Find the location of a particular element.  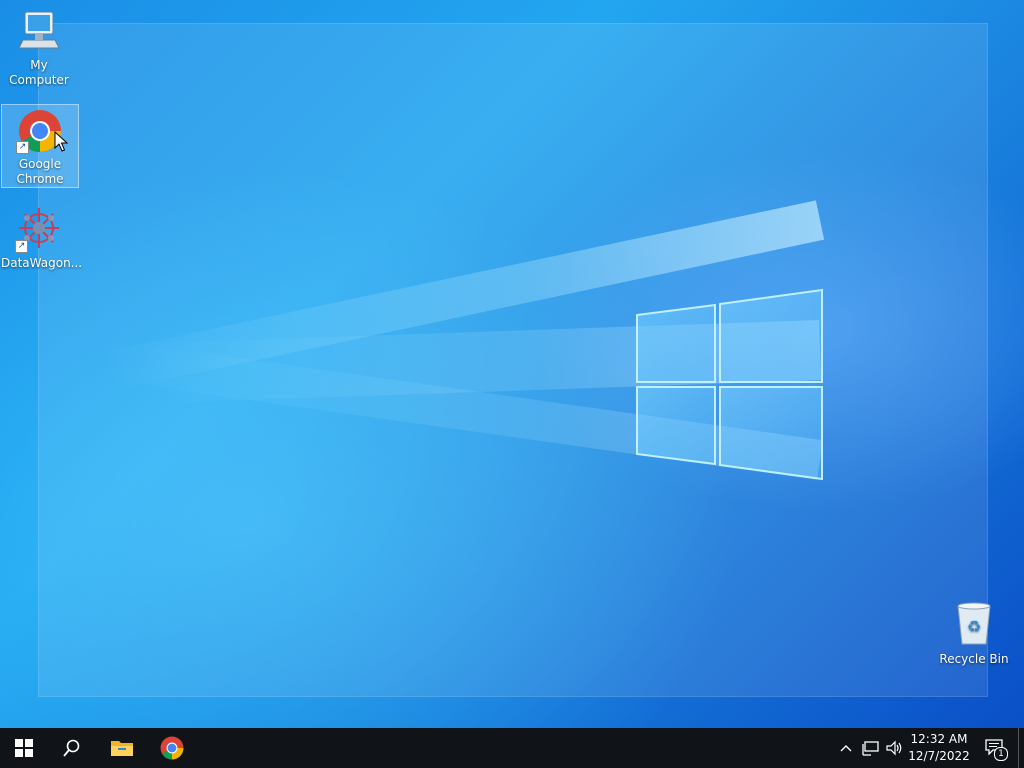

search-icon is located at coordinates (71, 748).